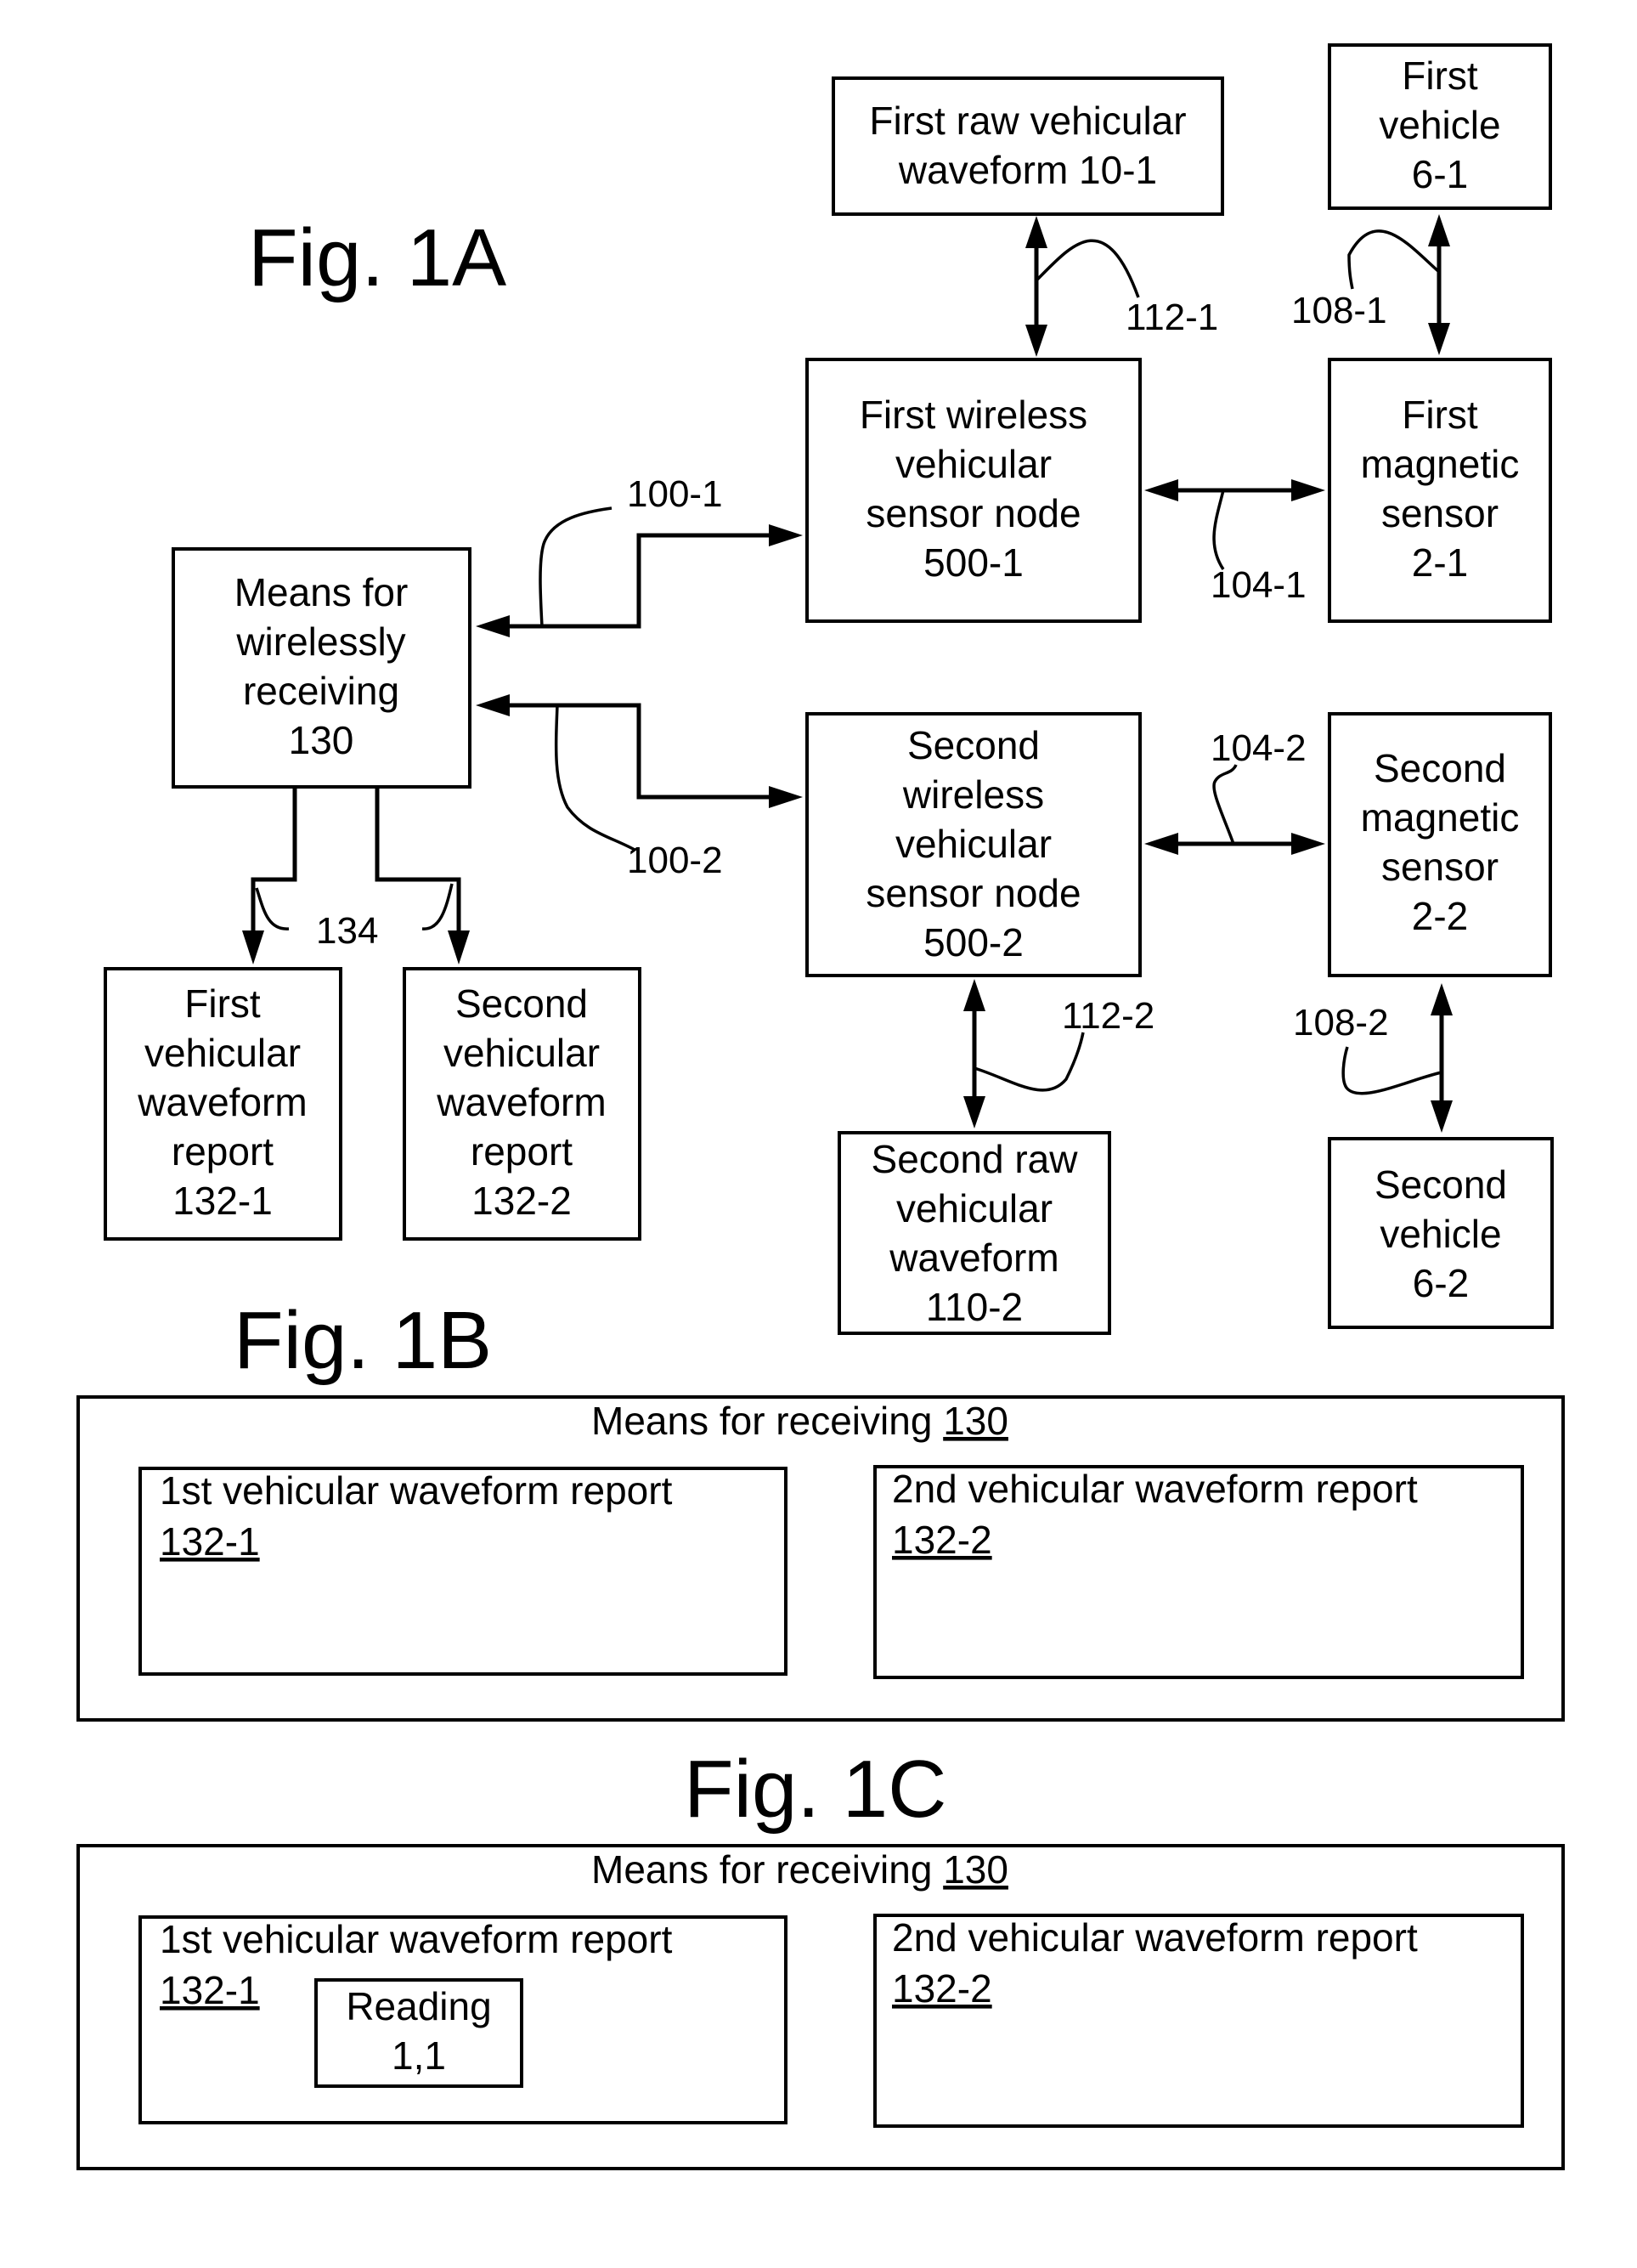 The image size is (1637, 2268). Describe the element at coordinates (462, 1572) in the screenshot. I see `fig1b-first-report-box: 1st vehicular waveform report 132-1` at that location.